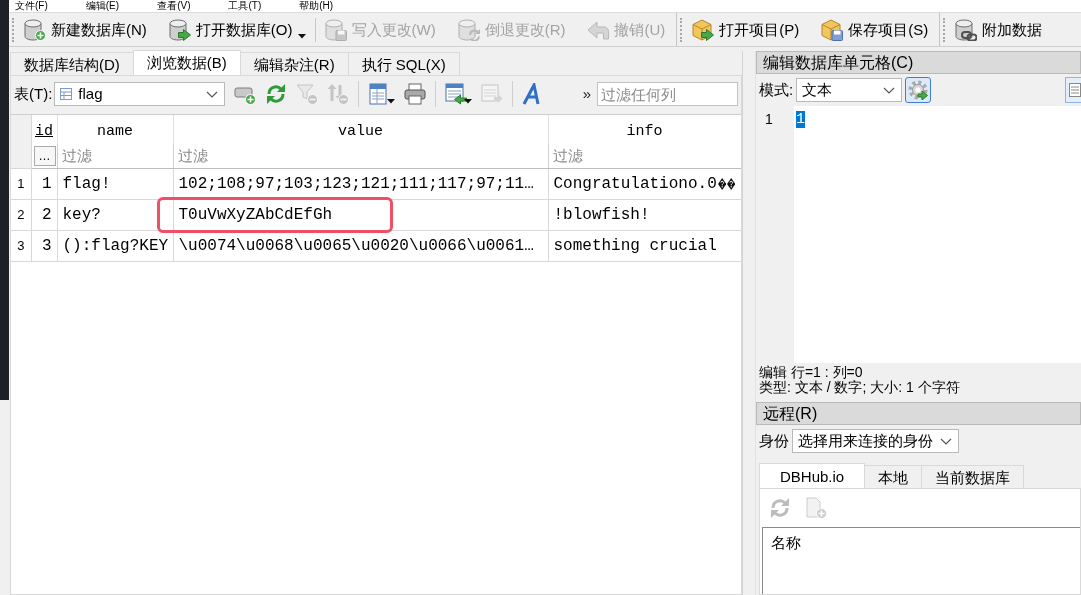  What do you see at coordinates (31, 6) in the screenshot?
I see `menu-item: 文件(F)` at bounding box center [31, 6].